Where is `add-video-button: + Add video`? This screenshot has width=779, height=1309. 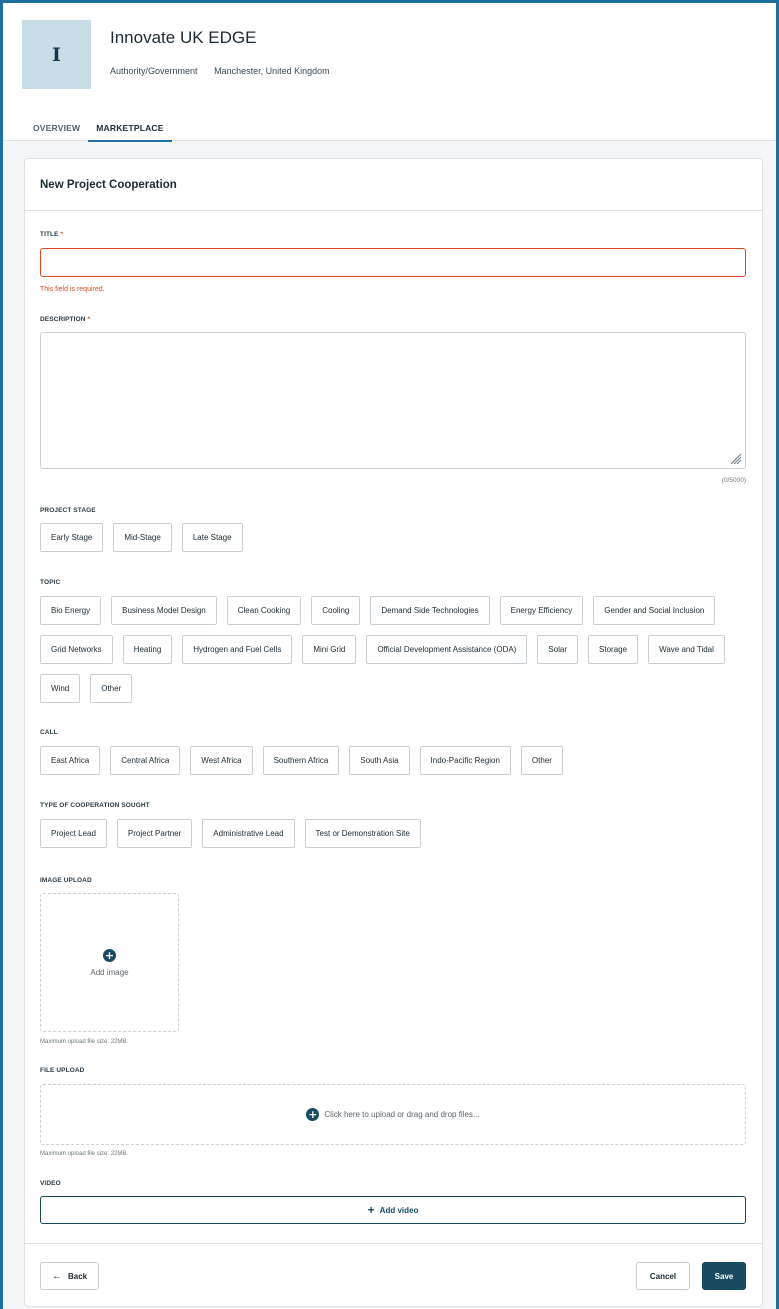 add-video-button: + Add video is located at coordinates (393, 1210).